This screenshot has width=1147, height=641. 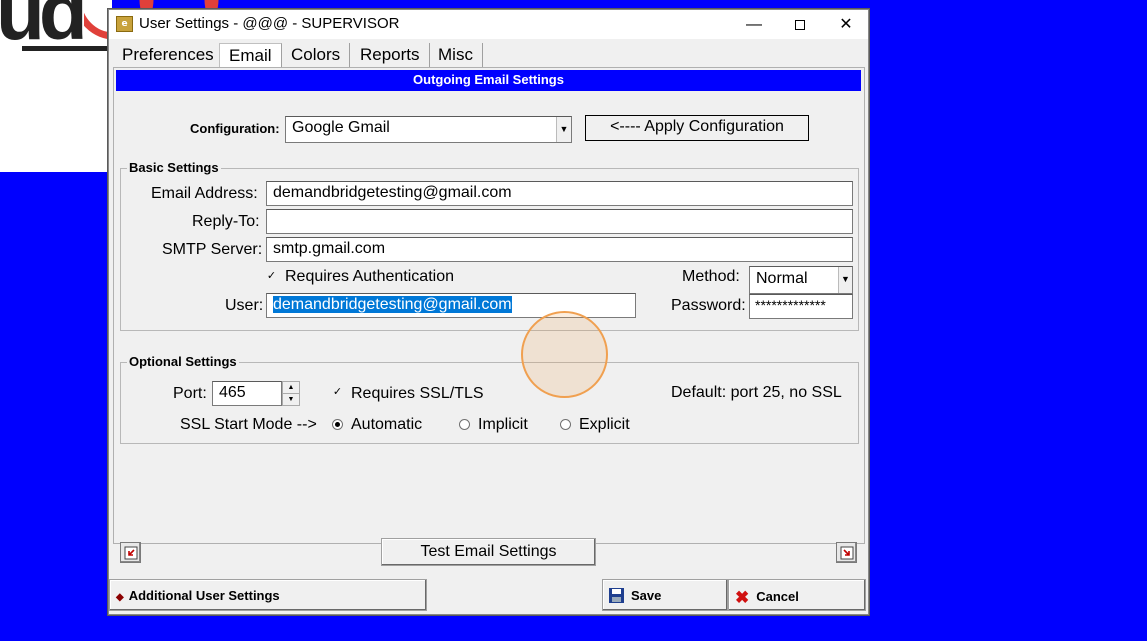 I want to click on configuration-label: Configuration:, so click(x=235, y=128).